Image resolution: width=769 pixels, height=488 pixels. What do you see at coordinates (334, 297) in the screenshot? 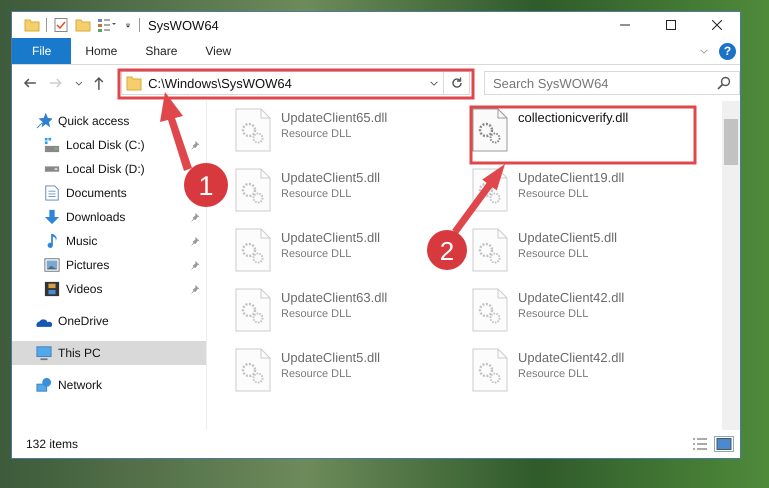
I see `file-name: UpdateClient63.dll` at bounding box center [334, 297].